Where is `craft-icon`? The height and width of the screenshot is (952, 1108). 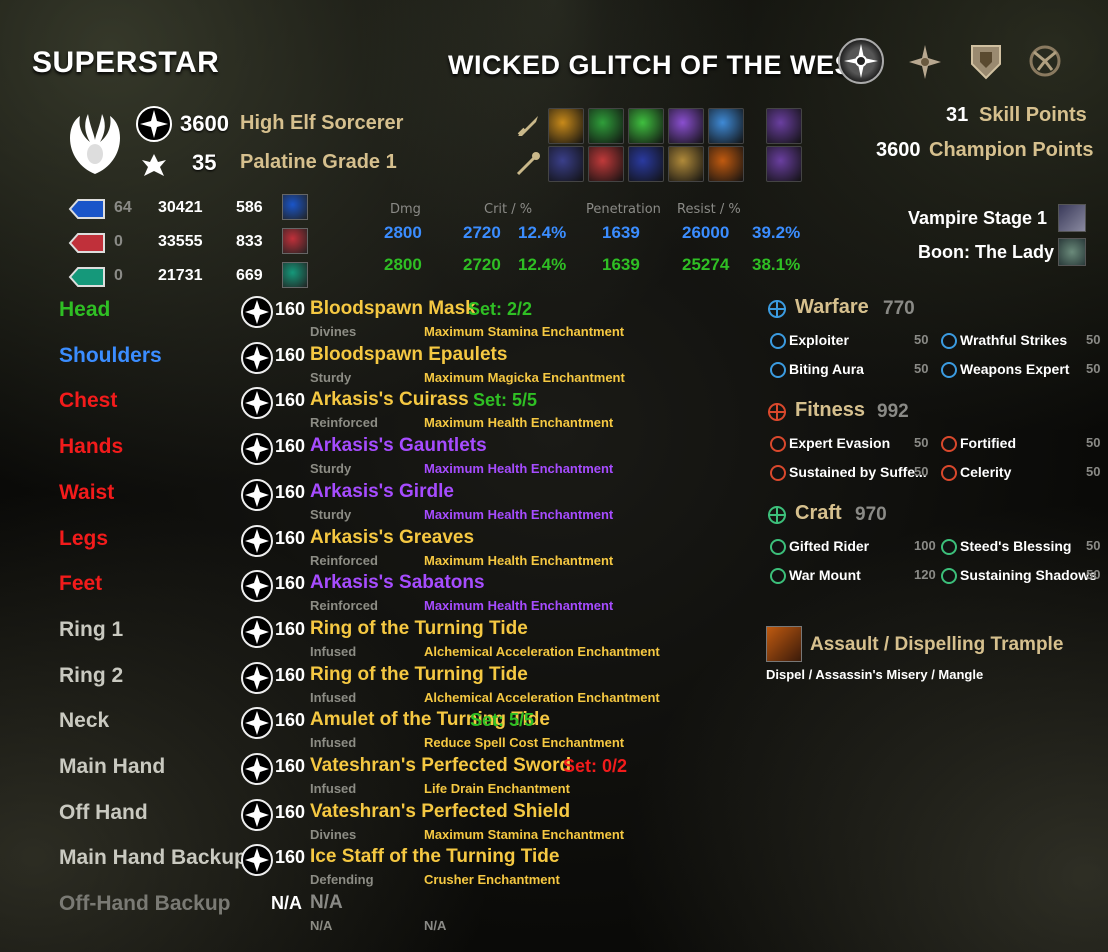
craft-icon is located at coordinates (777, 515).